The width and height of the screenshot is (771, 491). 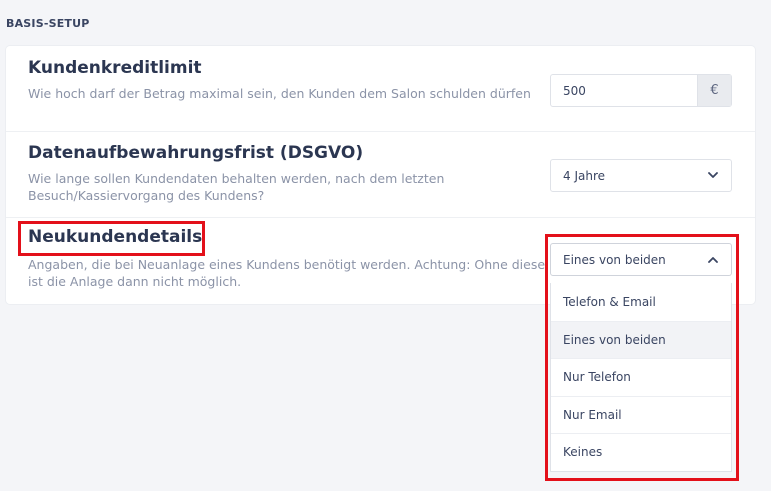 I want to click on chevron-down-icon, so click(x=713, y=176).